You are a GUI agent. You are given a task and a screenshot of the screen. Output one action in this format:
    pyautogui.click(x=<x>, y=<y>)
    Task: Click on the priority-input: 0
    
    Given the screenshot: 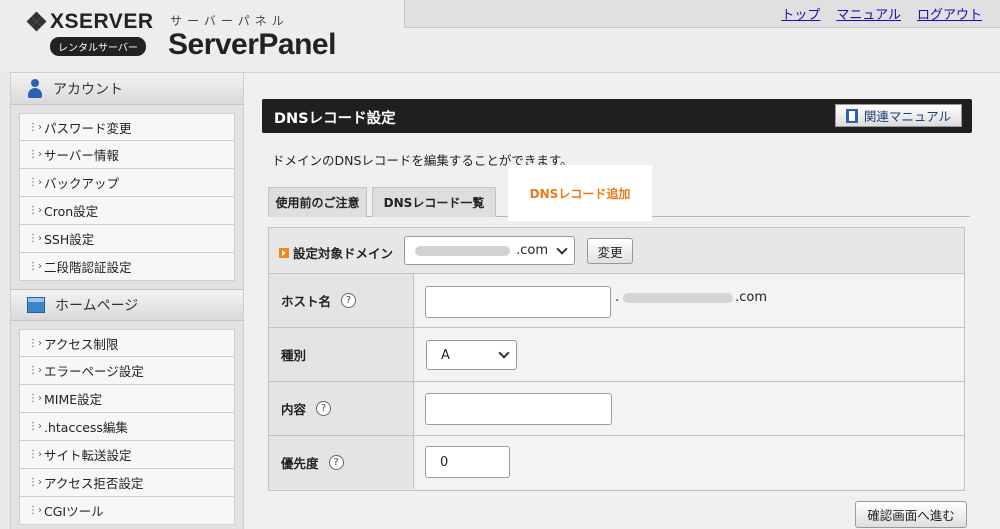 What is the action you would take?
    pyautogui.click(x=467, y=462)
    